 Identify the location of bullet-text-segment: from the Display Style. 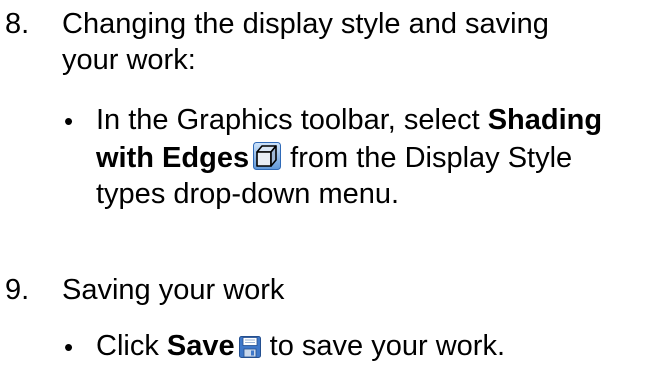
(427, 158).